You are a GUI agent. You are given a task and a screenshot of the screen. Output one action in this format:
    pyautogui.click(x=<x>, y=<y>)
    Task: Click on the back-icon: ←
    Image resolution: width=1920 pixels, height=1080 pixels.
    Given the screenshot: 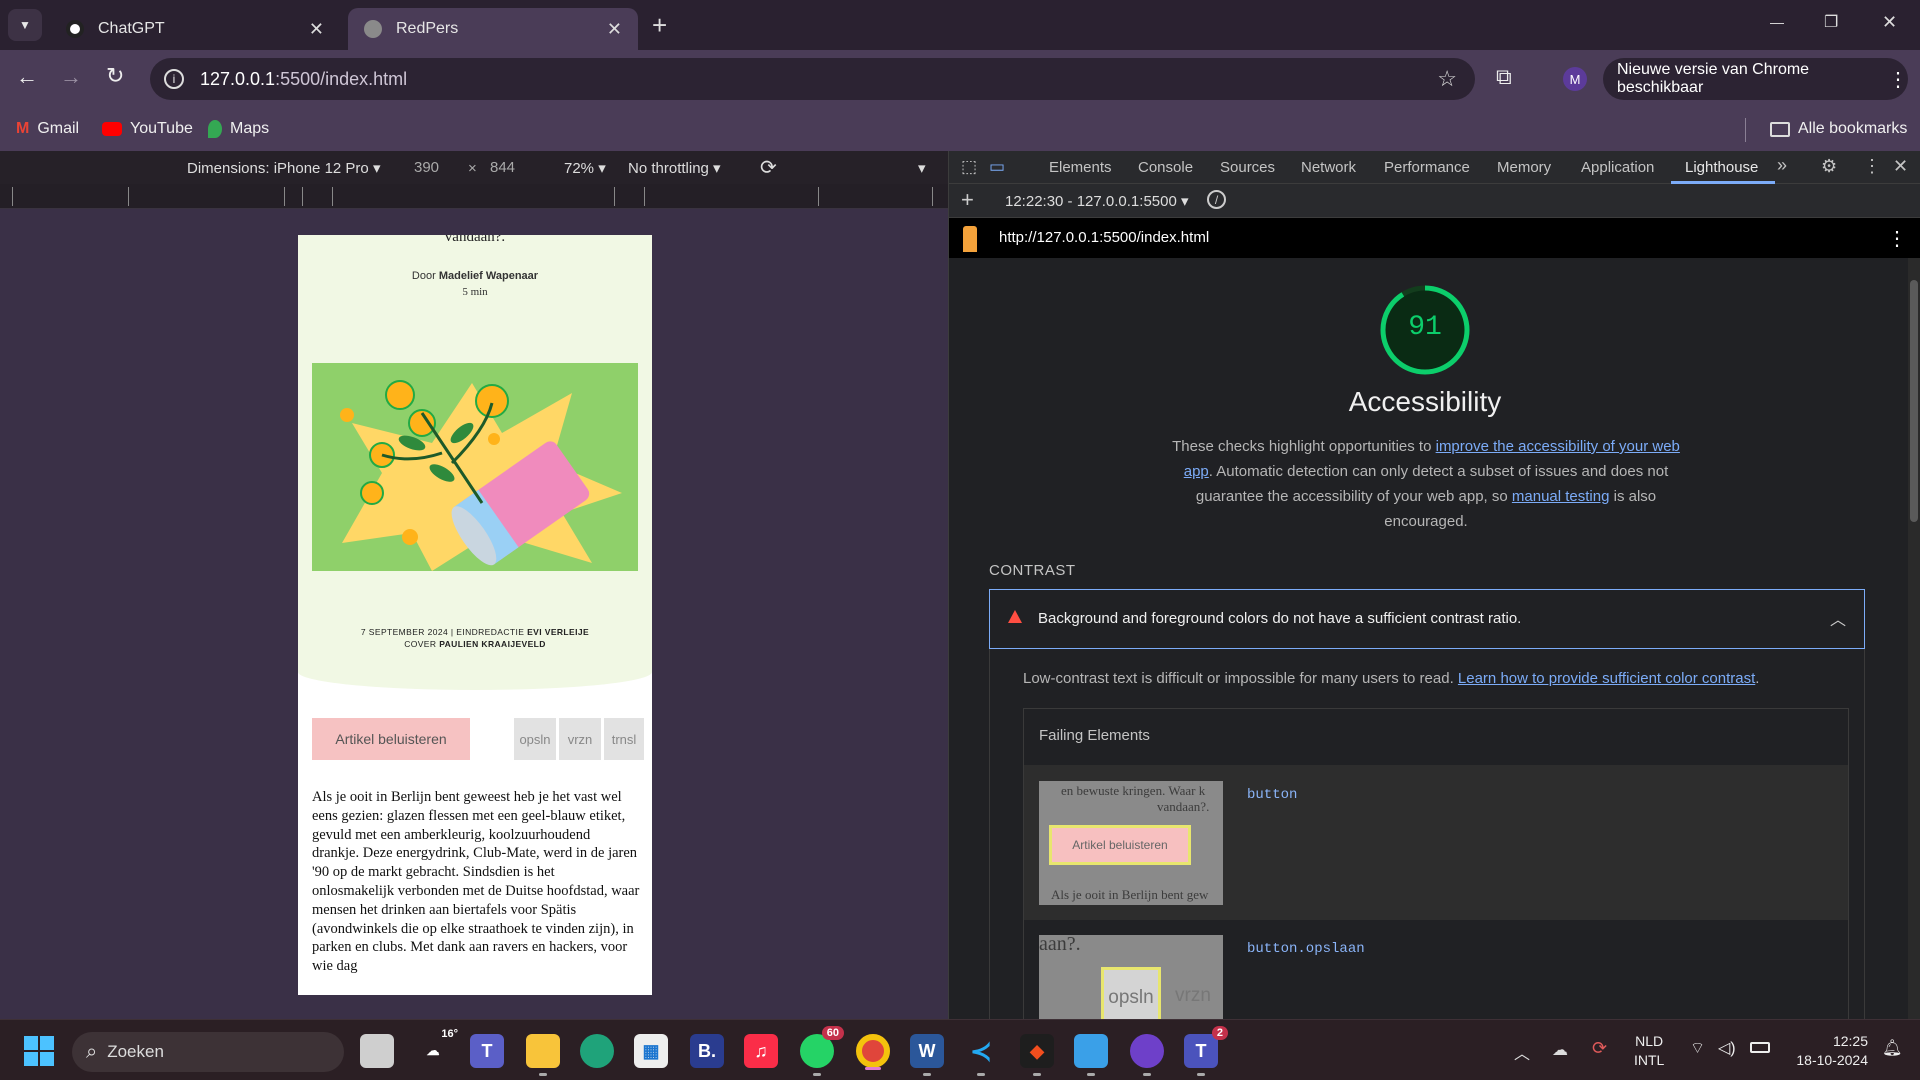 What is the action you would take?
    pyautogui.click(x=27, y=77)
    